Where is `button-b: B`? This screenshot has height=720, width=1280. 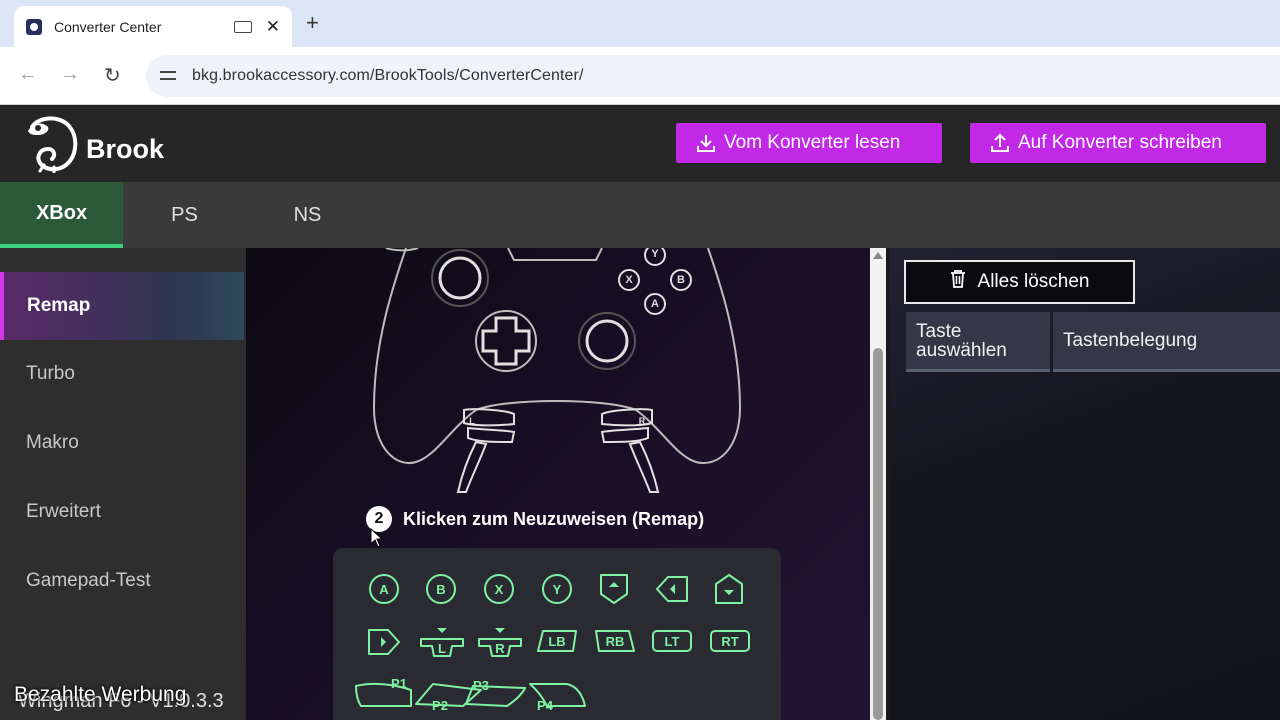
button-b: B is located at coordinates (441, 589).